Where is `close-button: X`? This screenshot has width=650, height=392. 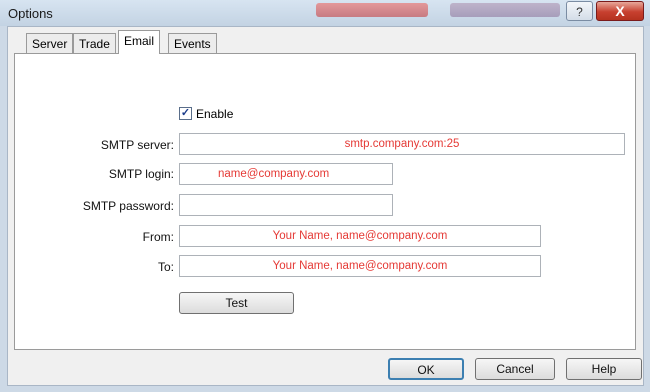 close-button: X is located at coordinates (620, 11).